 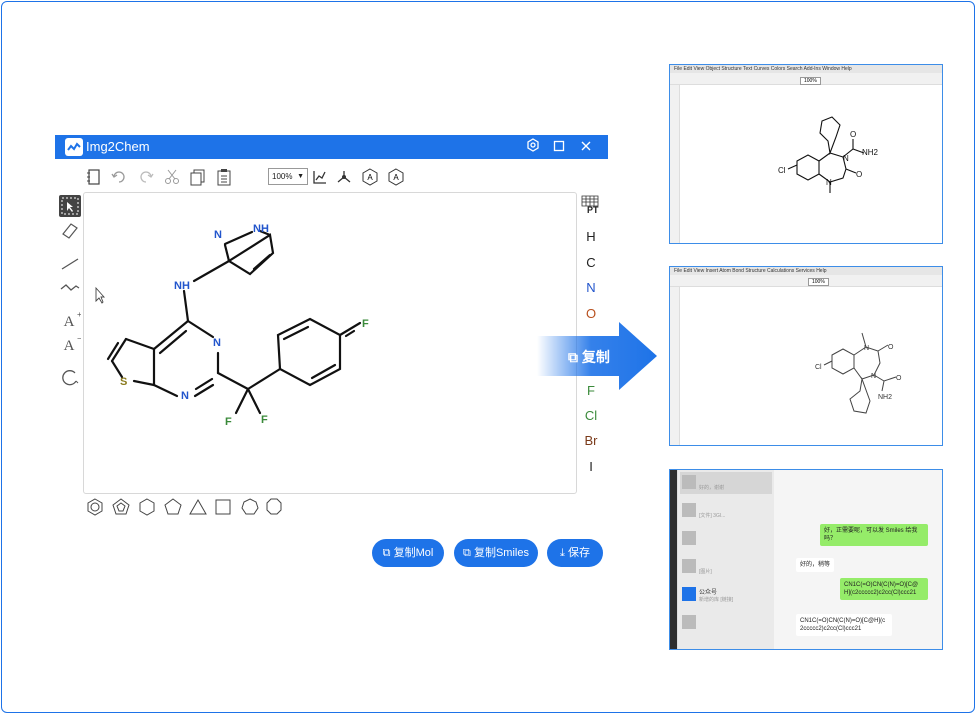 I want to click on contact-item: 公众号 新增的库 [链接], so click(x=726, y=595).